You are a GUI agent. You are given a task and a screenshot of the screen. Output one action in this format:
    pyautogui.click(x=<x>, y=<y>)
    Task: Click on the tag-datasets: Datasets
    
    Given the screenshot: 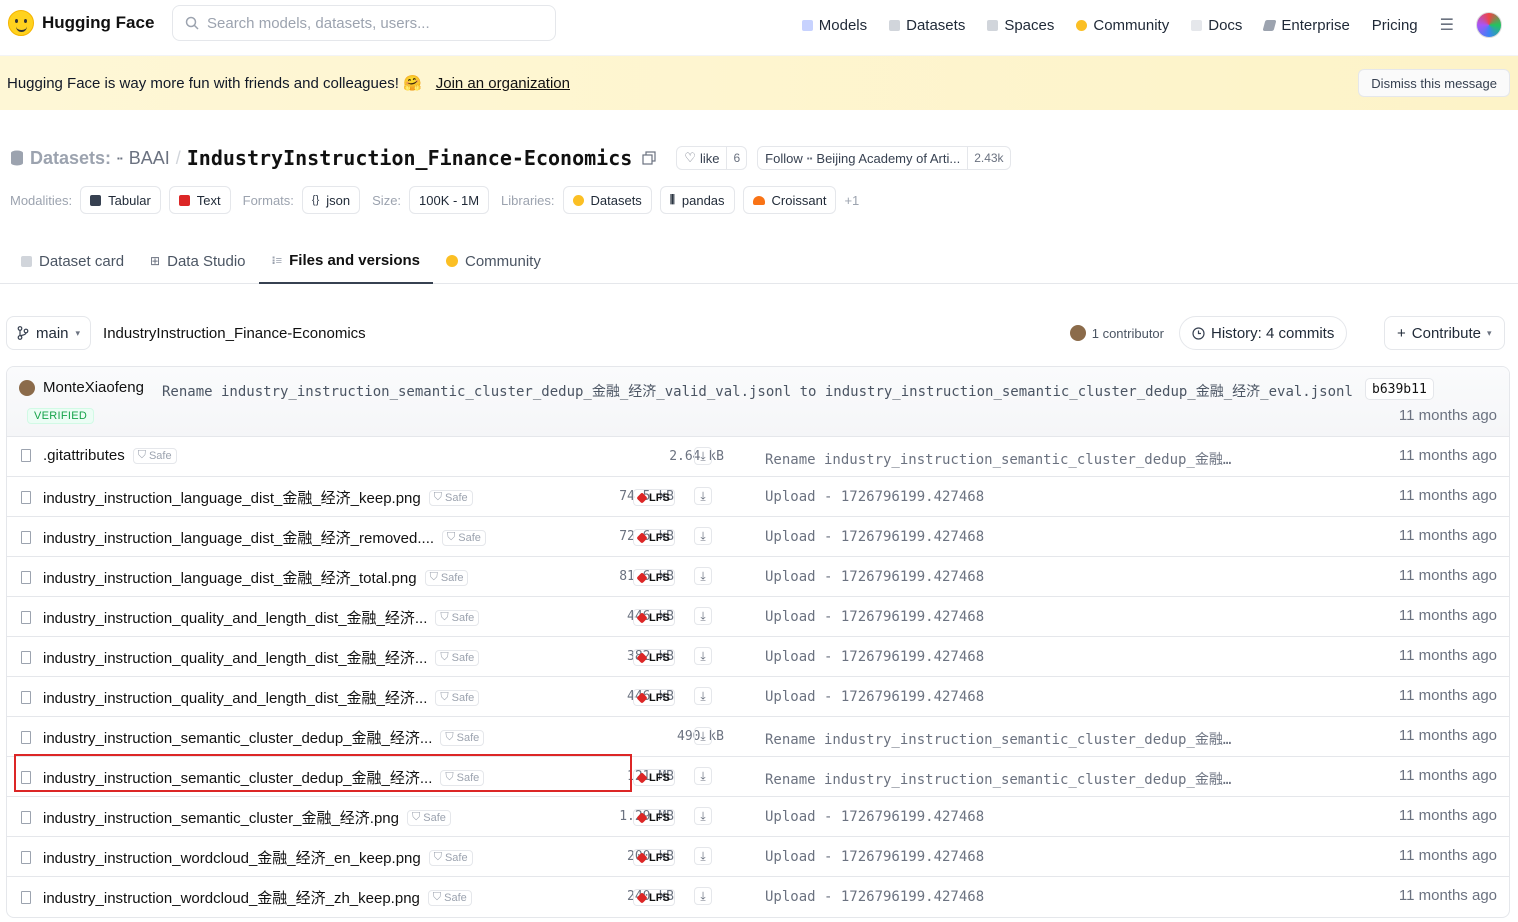 What is the action you would take?
    pyautogui.click(x=607, y=200)
    